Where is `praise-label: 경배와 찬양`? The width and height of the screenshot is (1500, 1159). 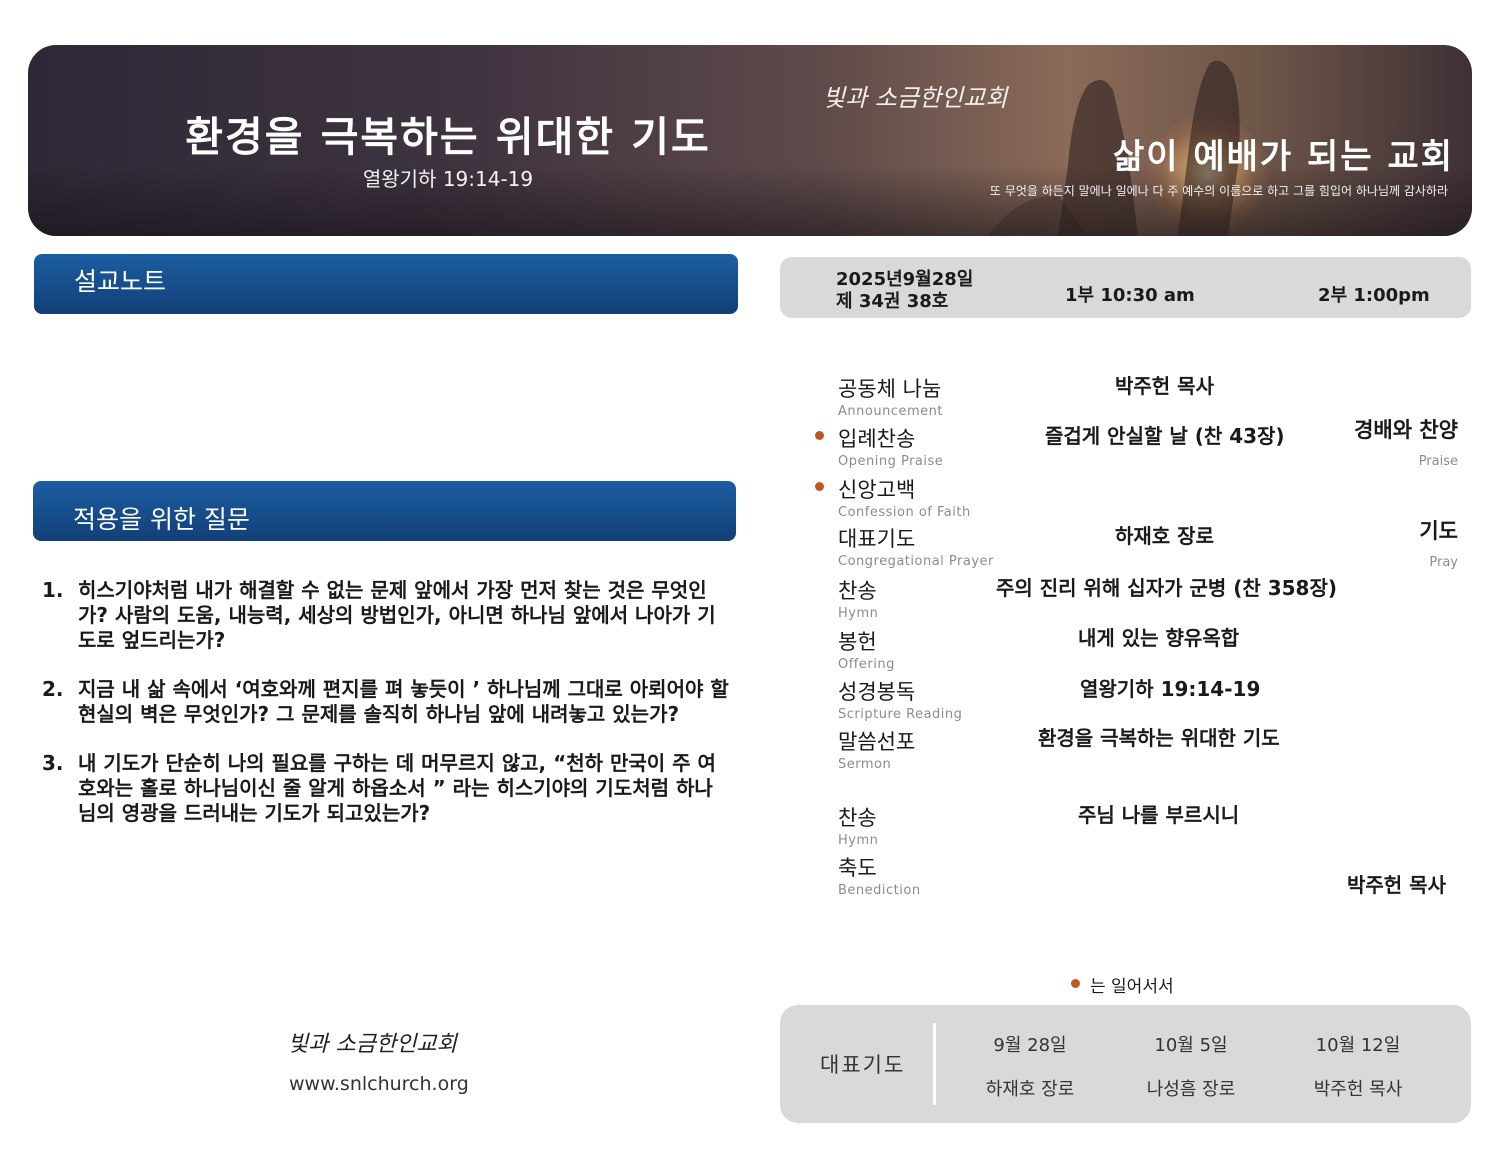
praise-label: 경배와 찬양 is located at coordinates (1406, 430).